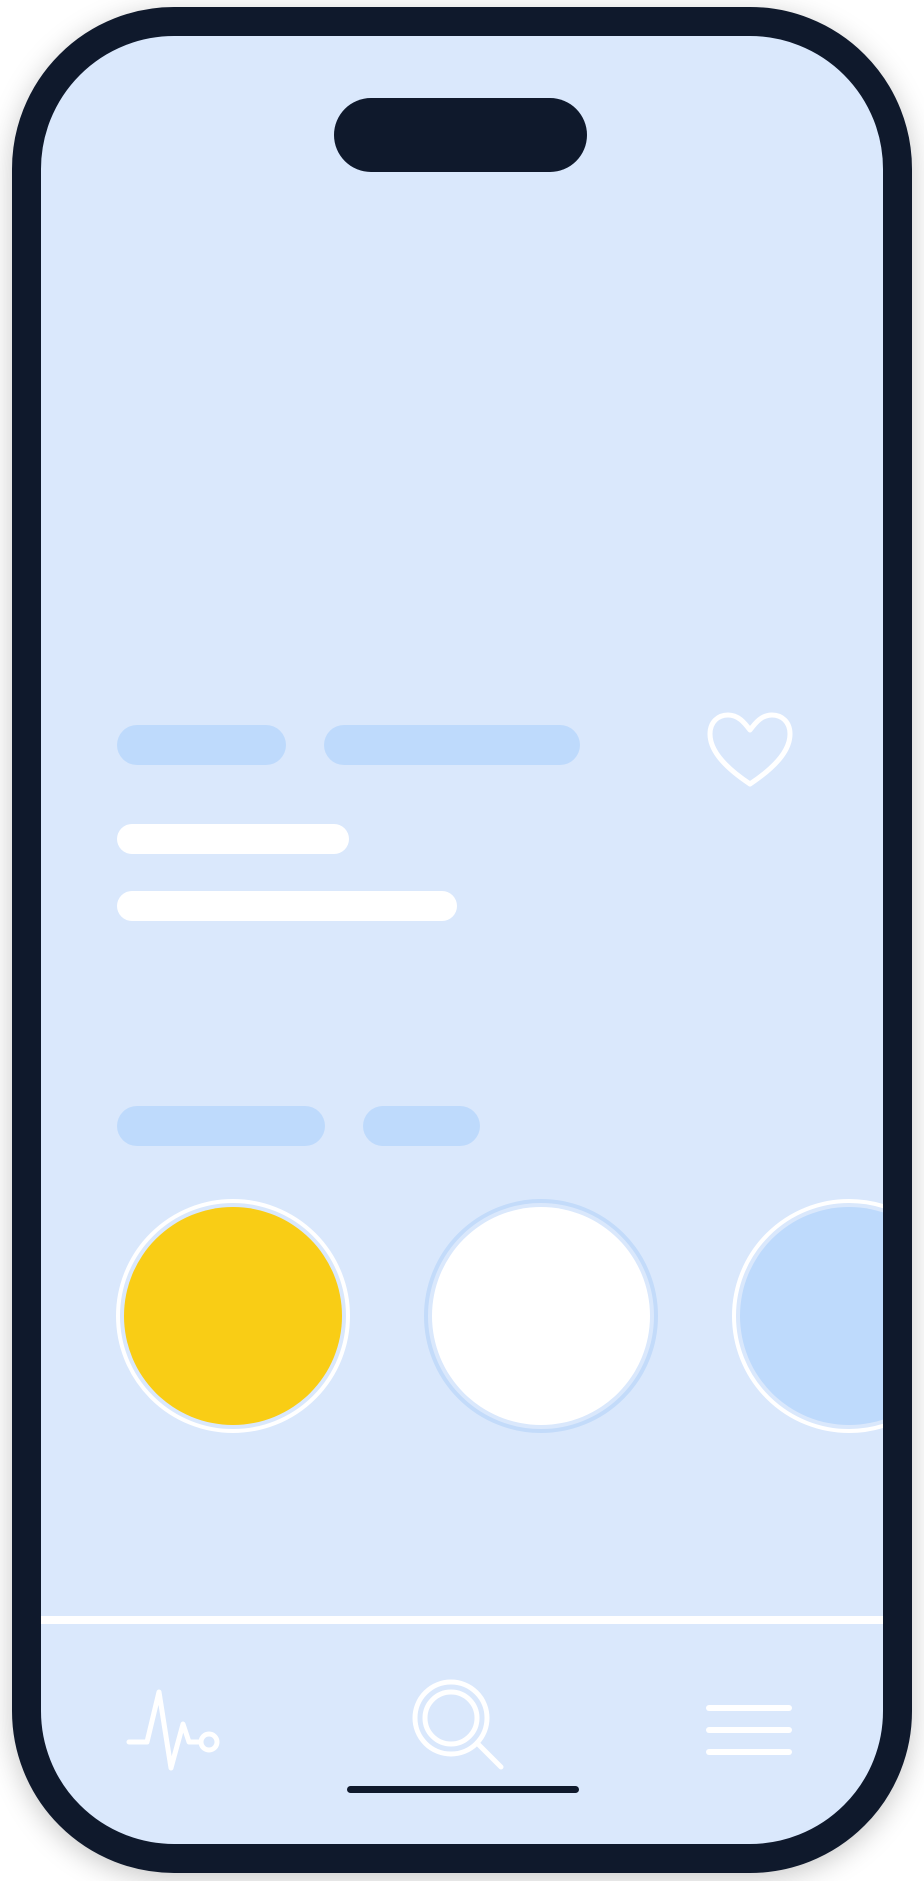 The width and height of the screenshot is (924, 1881). Describe the element at coordinates (233, 1316) in the screenshot. I see `color-option-yellow` at that location.